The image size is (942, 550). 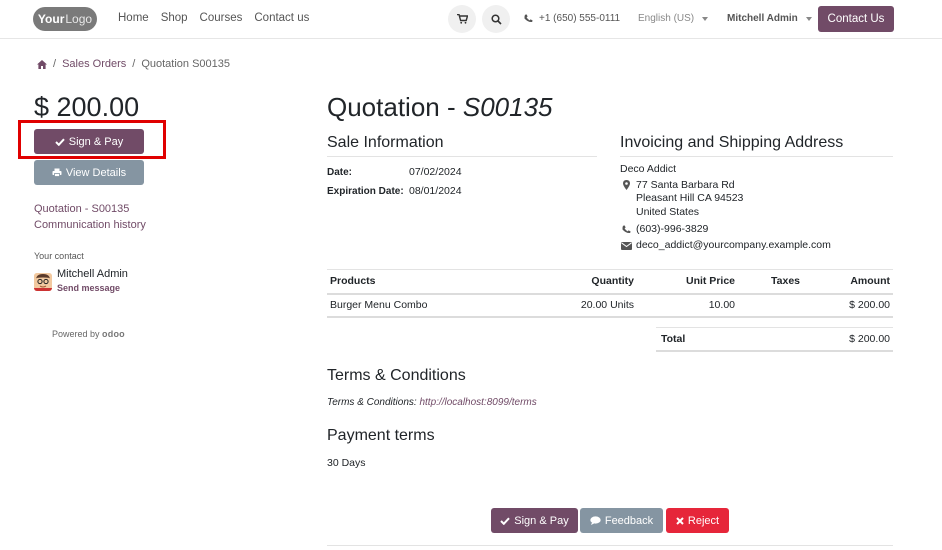 What do you see at coordinates (785, 281) in the screenshot?
I see `column-header-taxes: Taxes` at bounding box center [785, 281].